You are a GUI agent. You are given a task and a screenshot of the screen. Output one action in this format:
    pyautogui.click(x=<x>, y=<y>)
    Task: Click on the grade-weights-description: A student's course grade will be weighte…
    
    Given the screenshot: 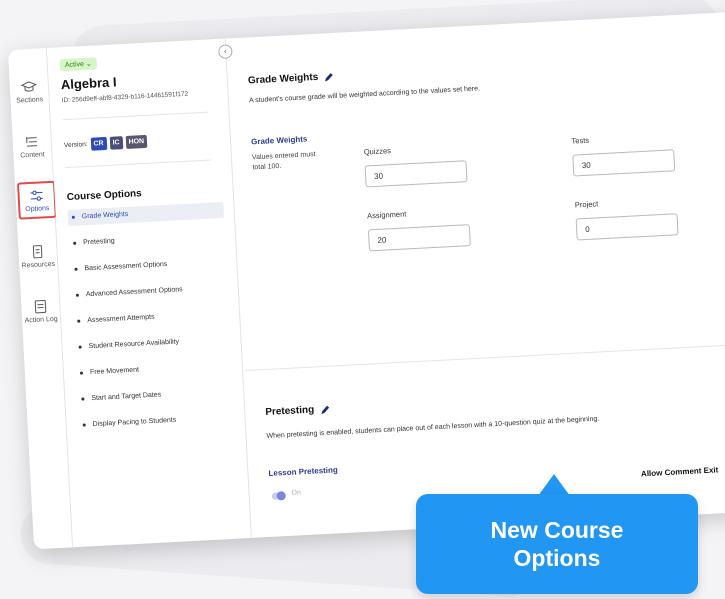 What is the action you would take?
    pyautogui.click(x=364, y=95)
    